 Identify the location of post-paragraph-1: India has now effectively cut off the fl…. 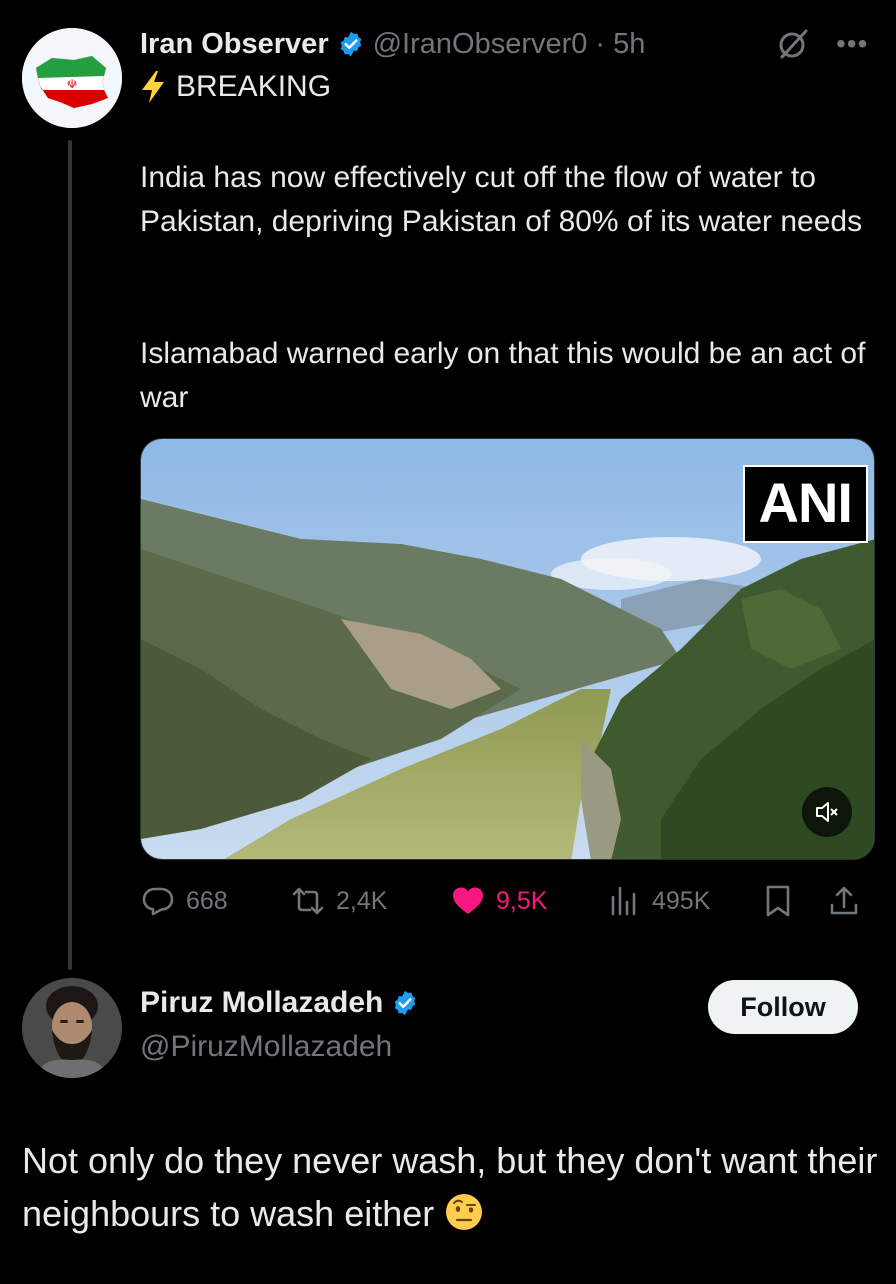
(501, 199).